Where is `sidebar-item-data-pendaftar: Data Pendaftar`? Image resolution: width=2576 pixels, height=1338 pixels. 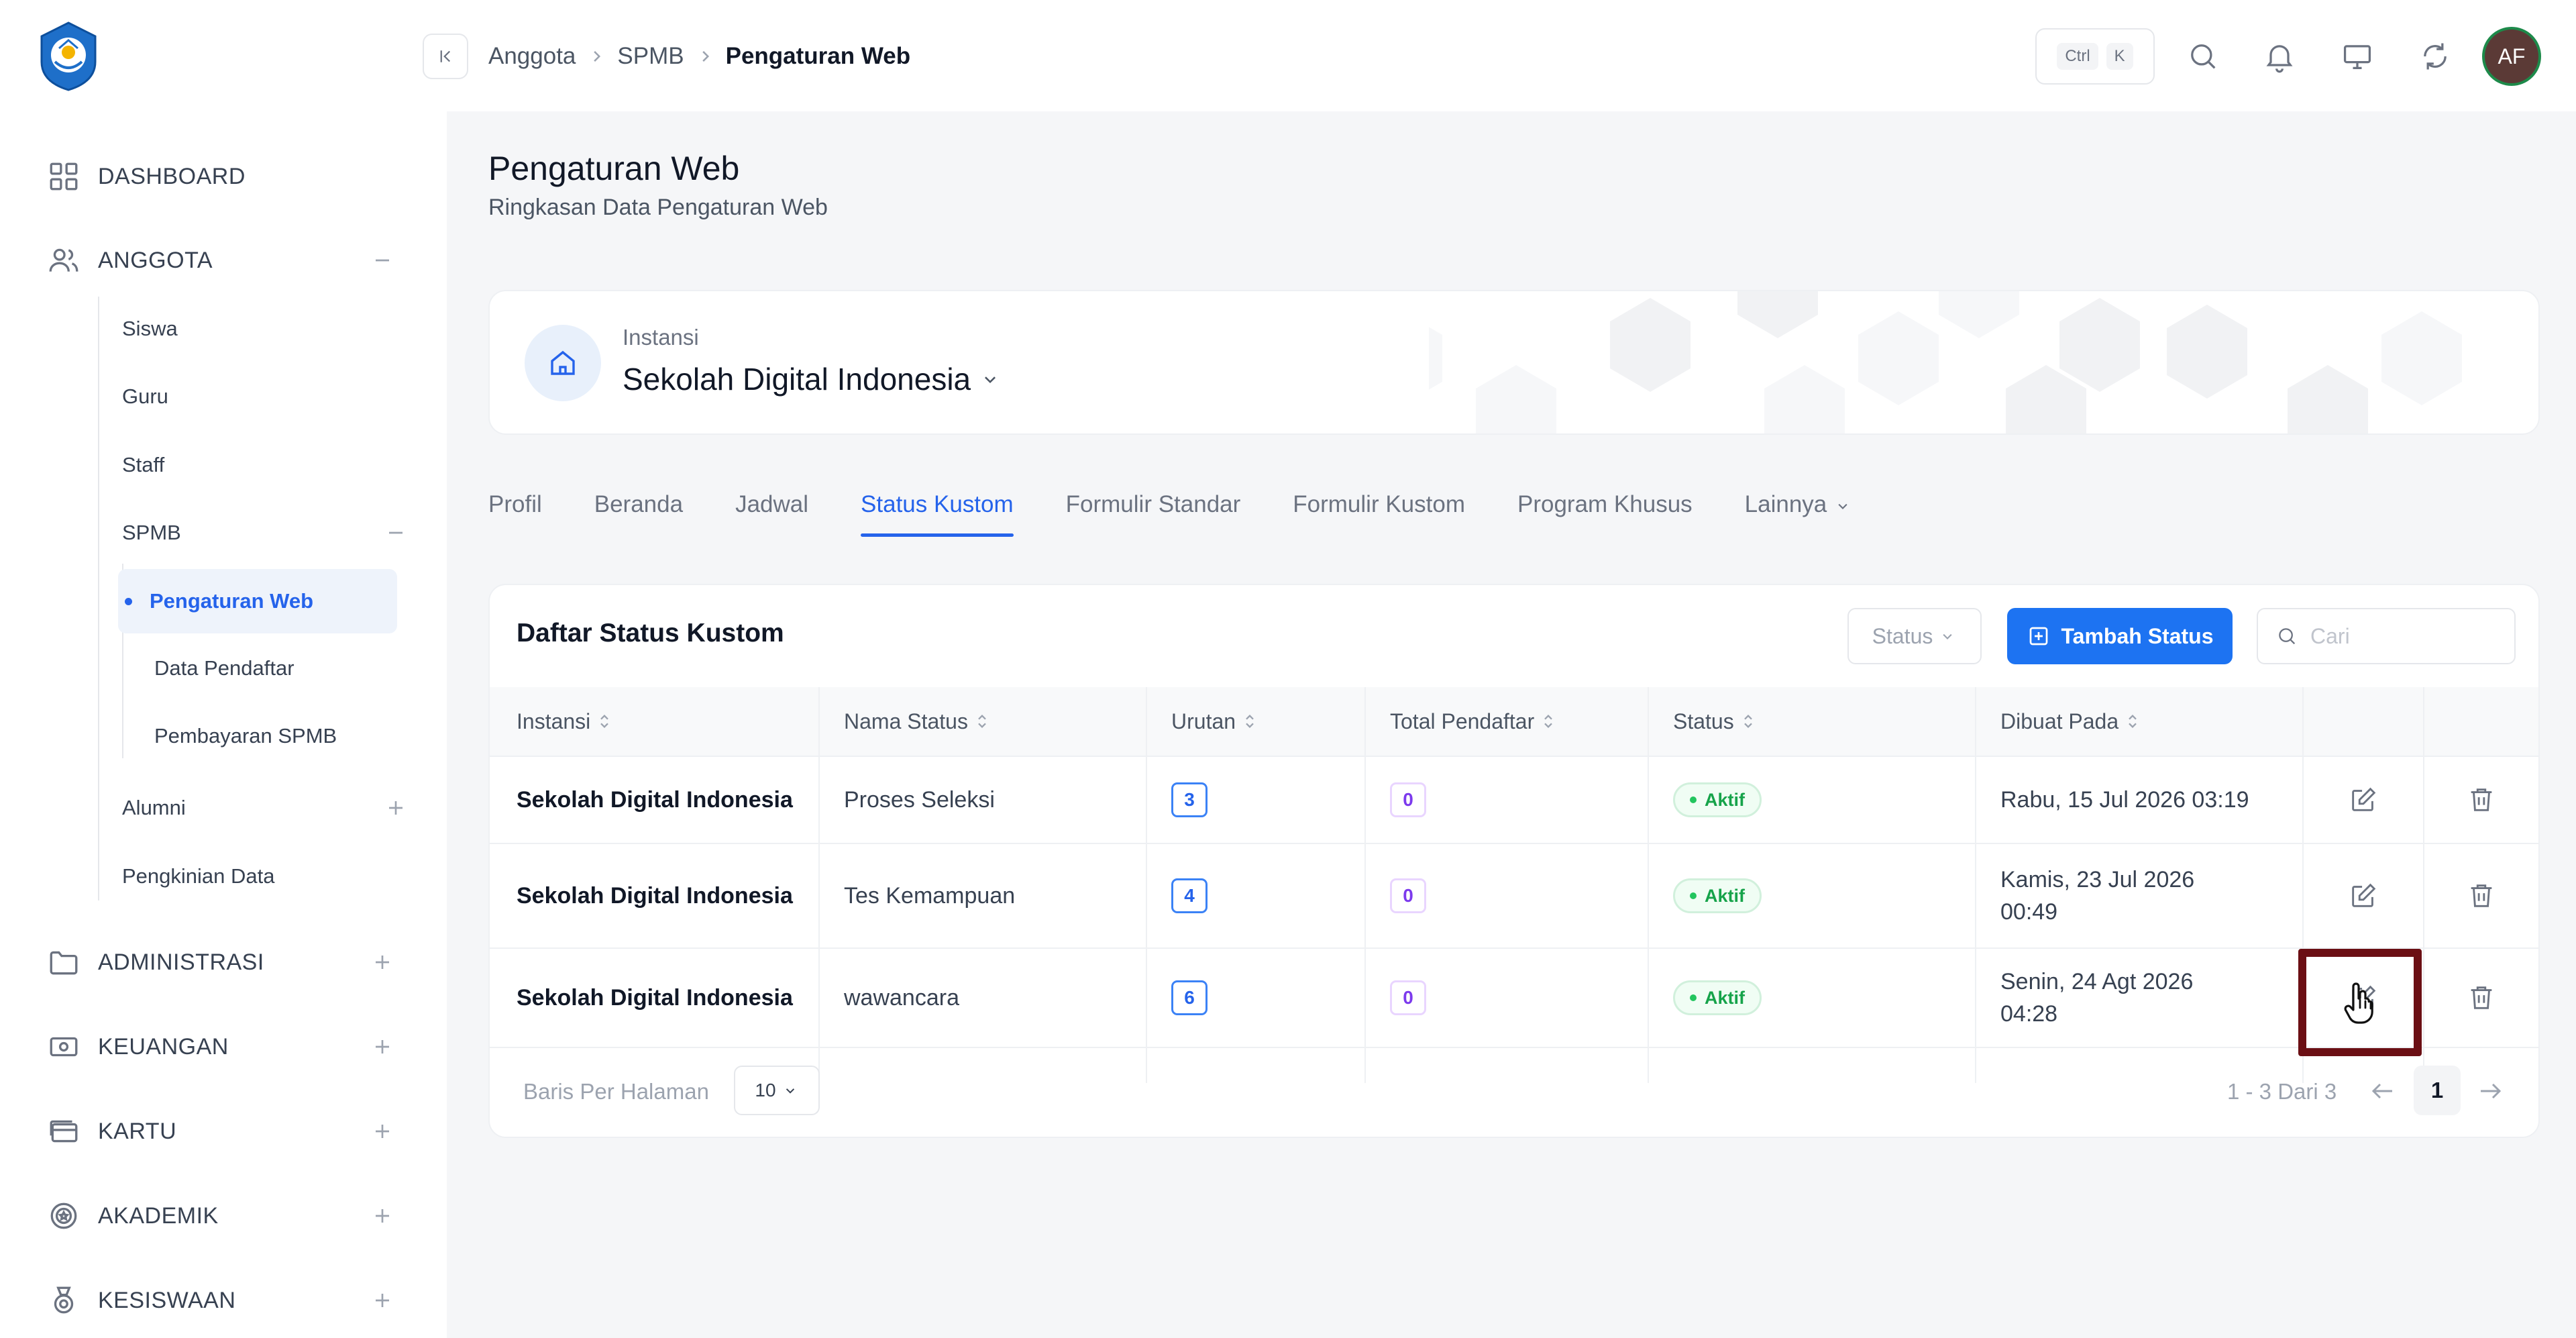
sidebar-item-data-pendaftar: Data Pendaftar is located at coordinates (224, 668).